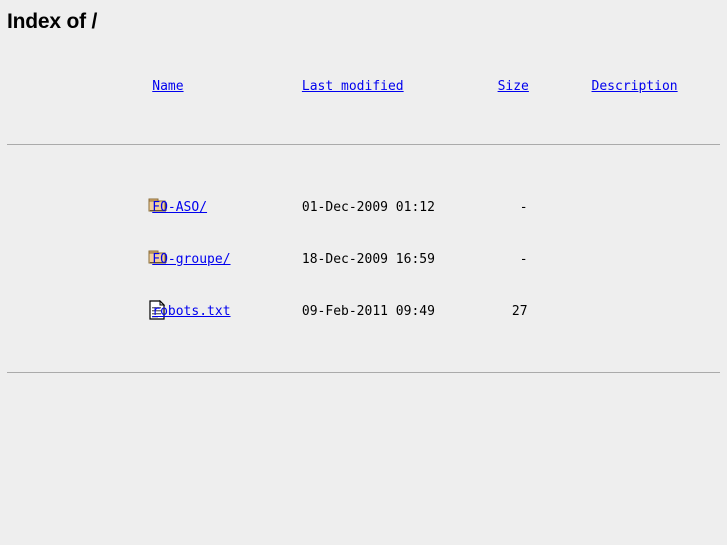 This screenshot has height=545, width=727. I want to click on sort-by-name-link: Name, so click(167, 86).